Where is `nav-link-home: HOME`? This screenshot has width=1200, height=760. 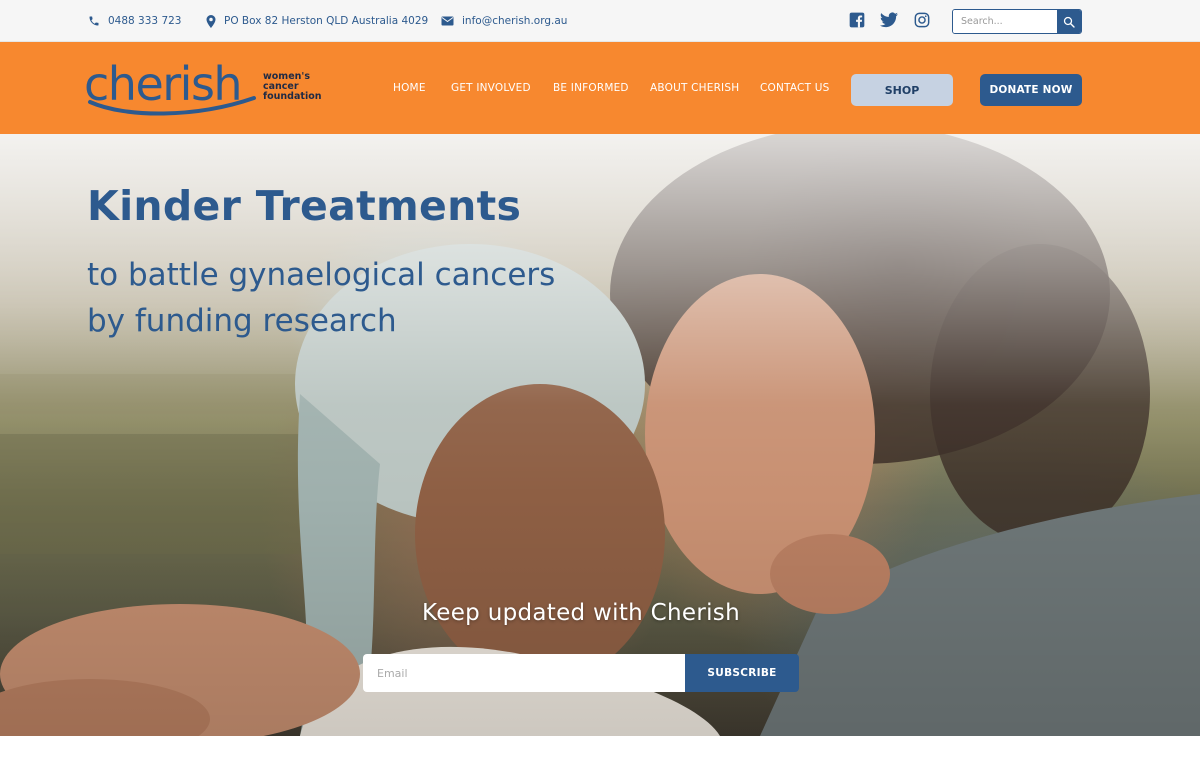
nav-link-home: HOME is located at coordinates (409, 88).